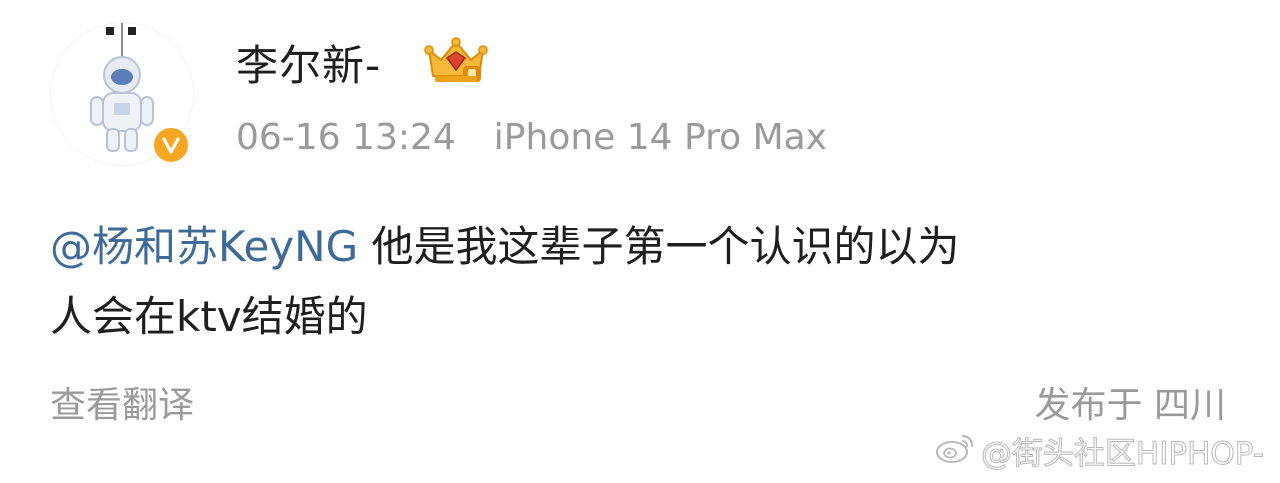  What do you see at coordinates (955, 454) in the screenshot?
I see `weibo-icon` at bounding box center [955, 454].